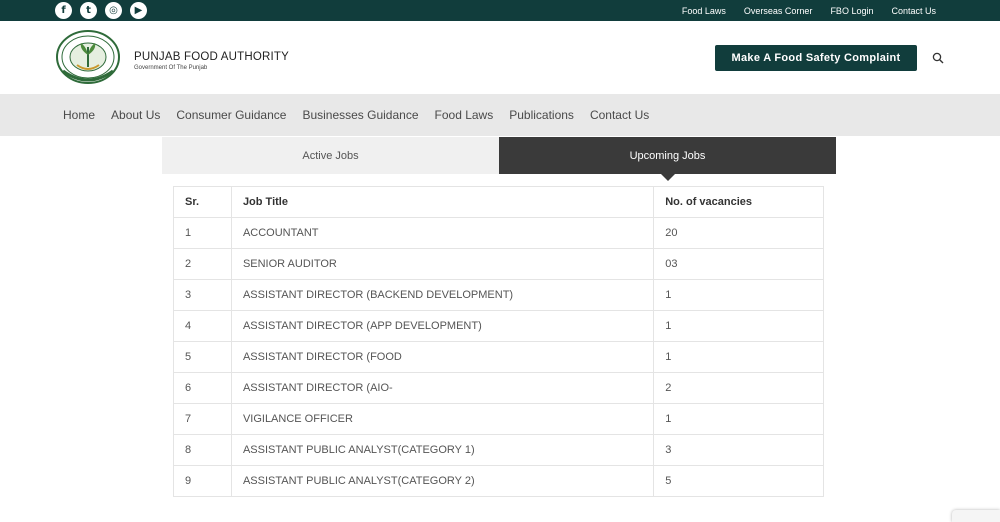 The image size is (1000, 522). I want to click on tab-active-jobs: Active Jobs, so click(330, 155).